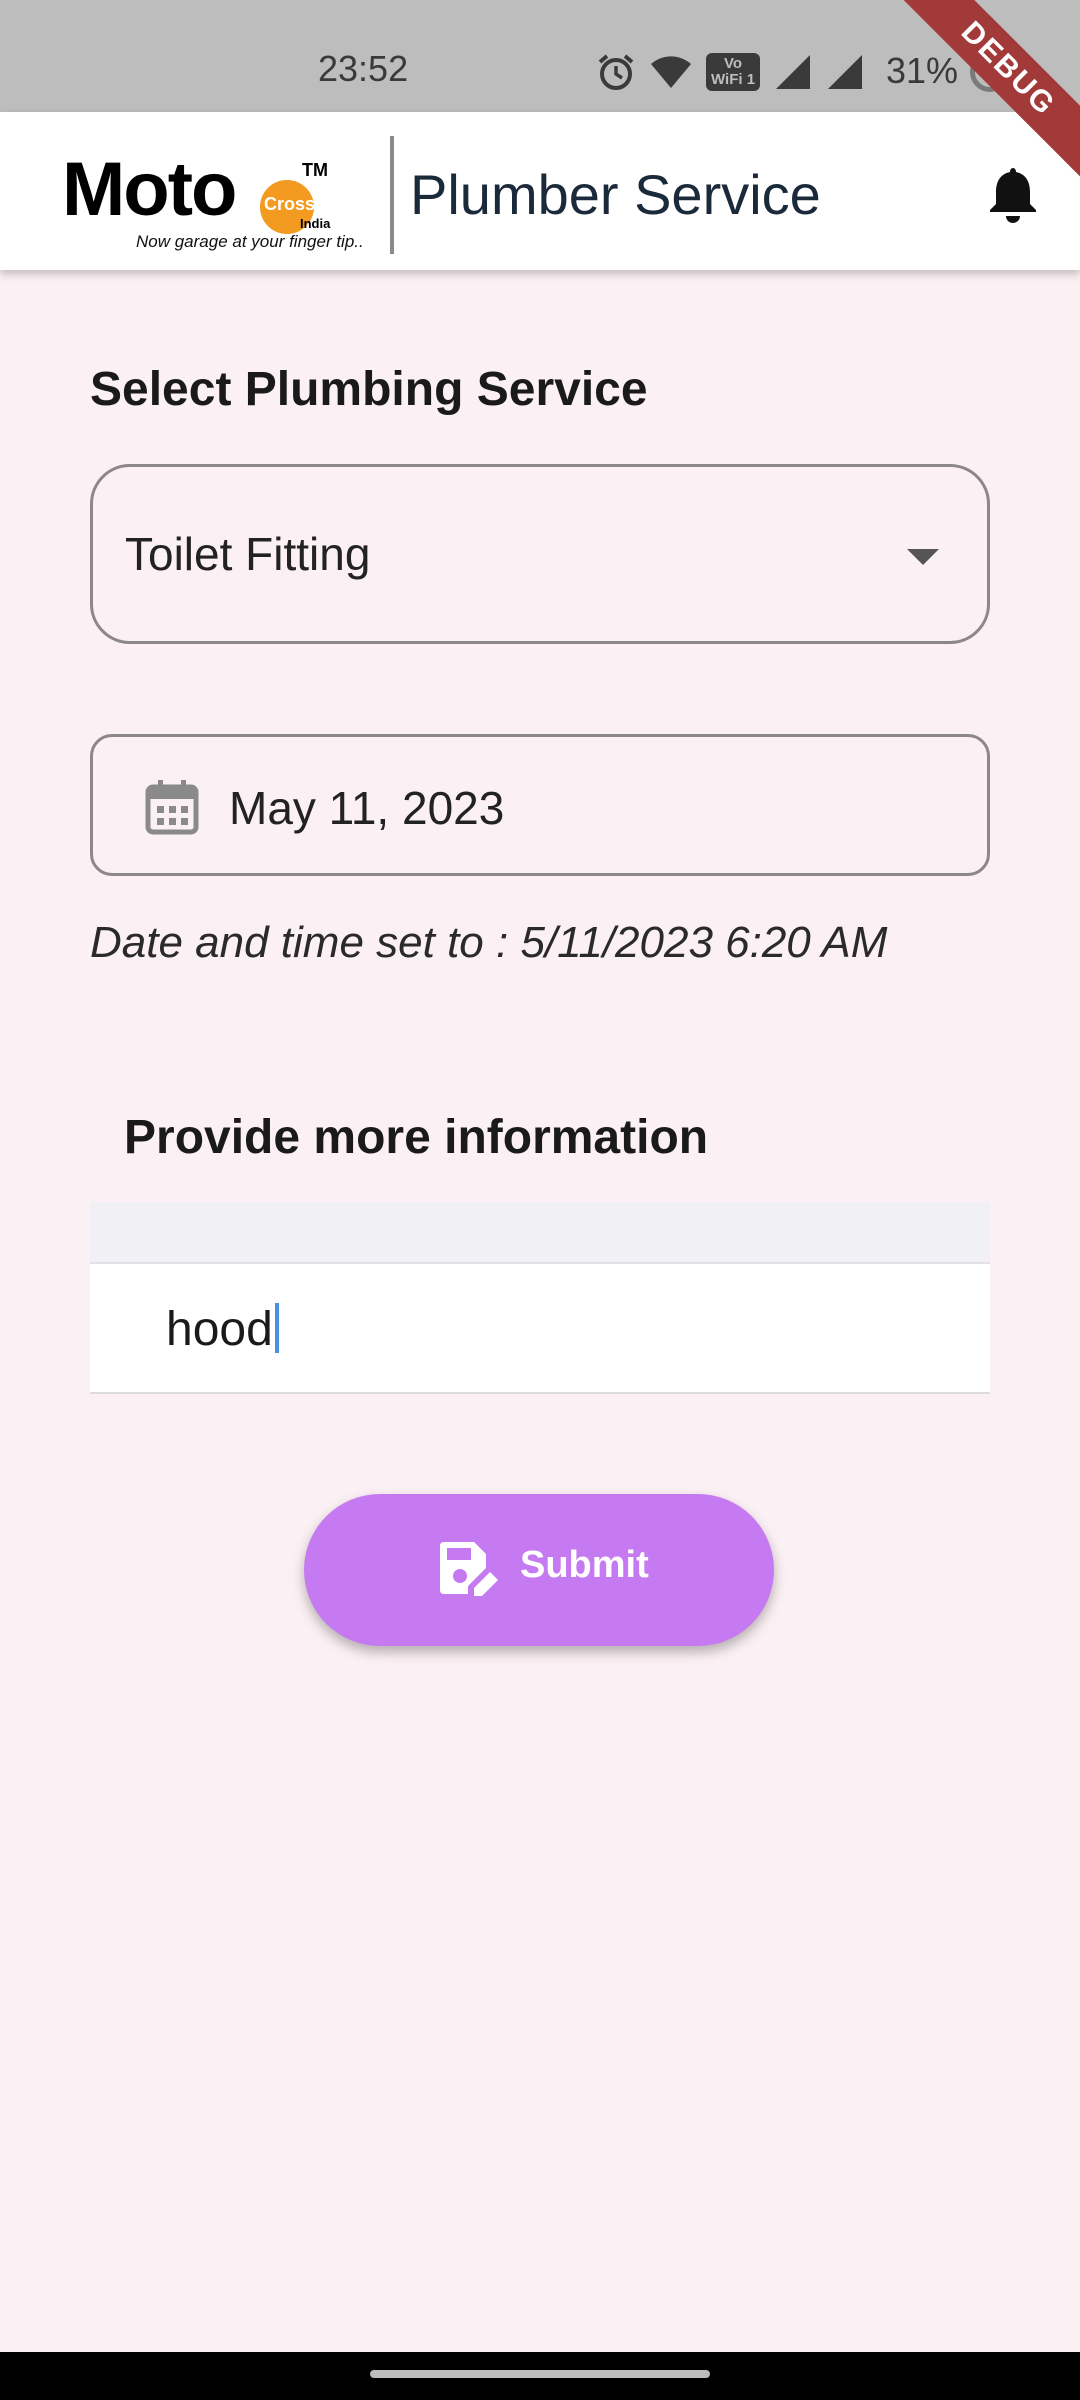 This screenshot has width=1080, height=2400. What do you see at coordinates (149, 189) in the screenshot?
I see `logo-wordmark: Moto` at bounding box center [149, 189].